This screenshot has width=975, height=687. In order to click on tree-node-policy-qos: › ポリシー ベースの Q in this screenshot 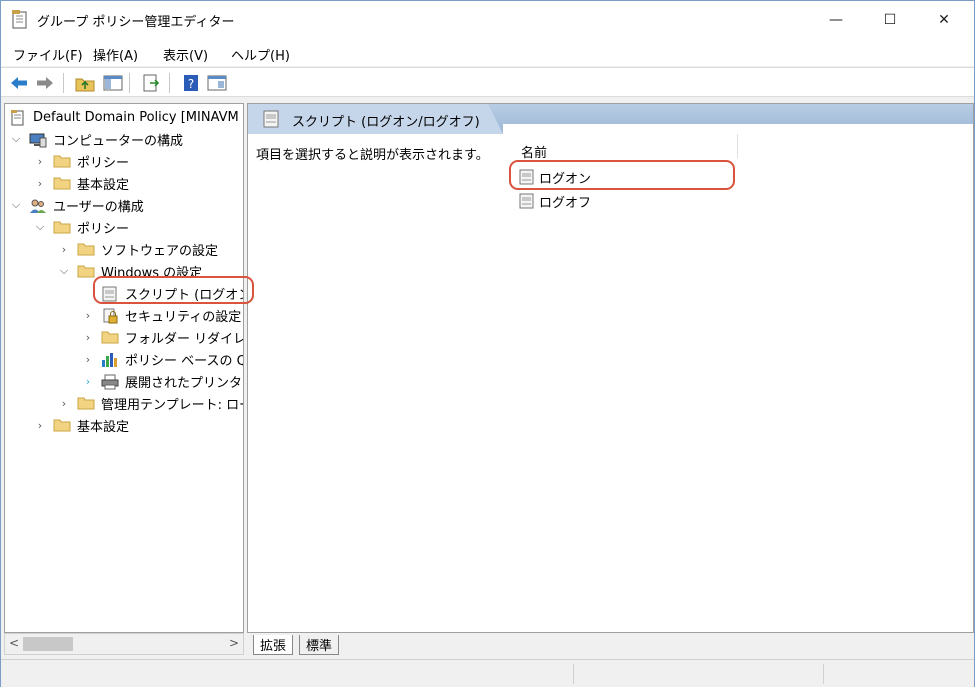, I will do `click(162, 359)`.